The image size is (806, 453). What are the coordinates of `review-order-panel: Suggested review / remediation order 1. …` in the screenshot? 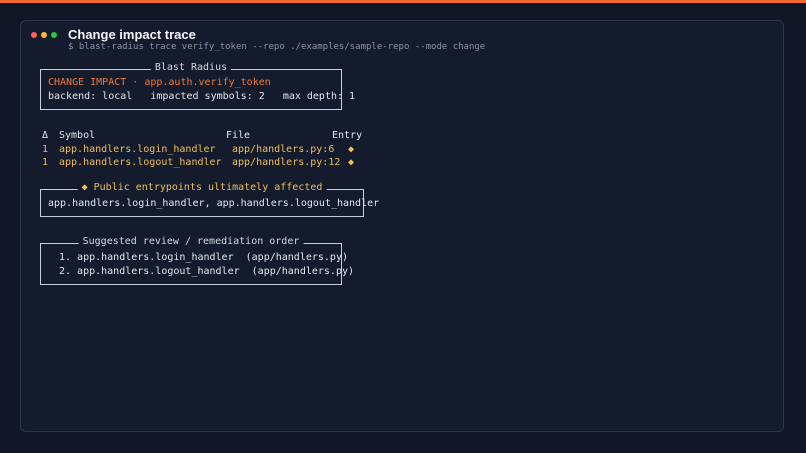 It's located at (197, 260).